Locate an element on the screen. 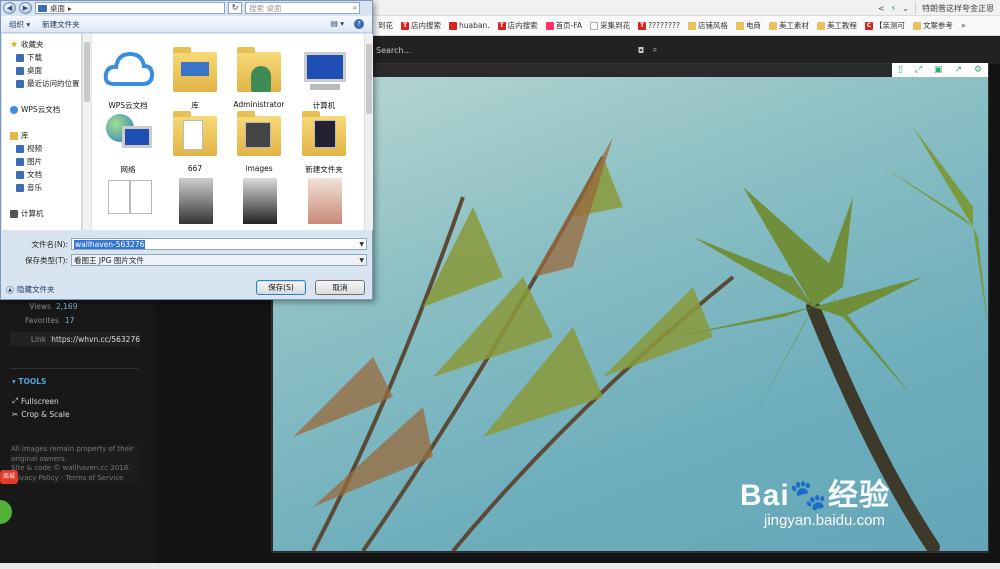 This screenshot has width=1000, height=569. bookmark-item: C 【亲测可 is located at coordinates (884, 25).